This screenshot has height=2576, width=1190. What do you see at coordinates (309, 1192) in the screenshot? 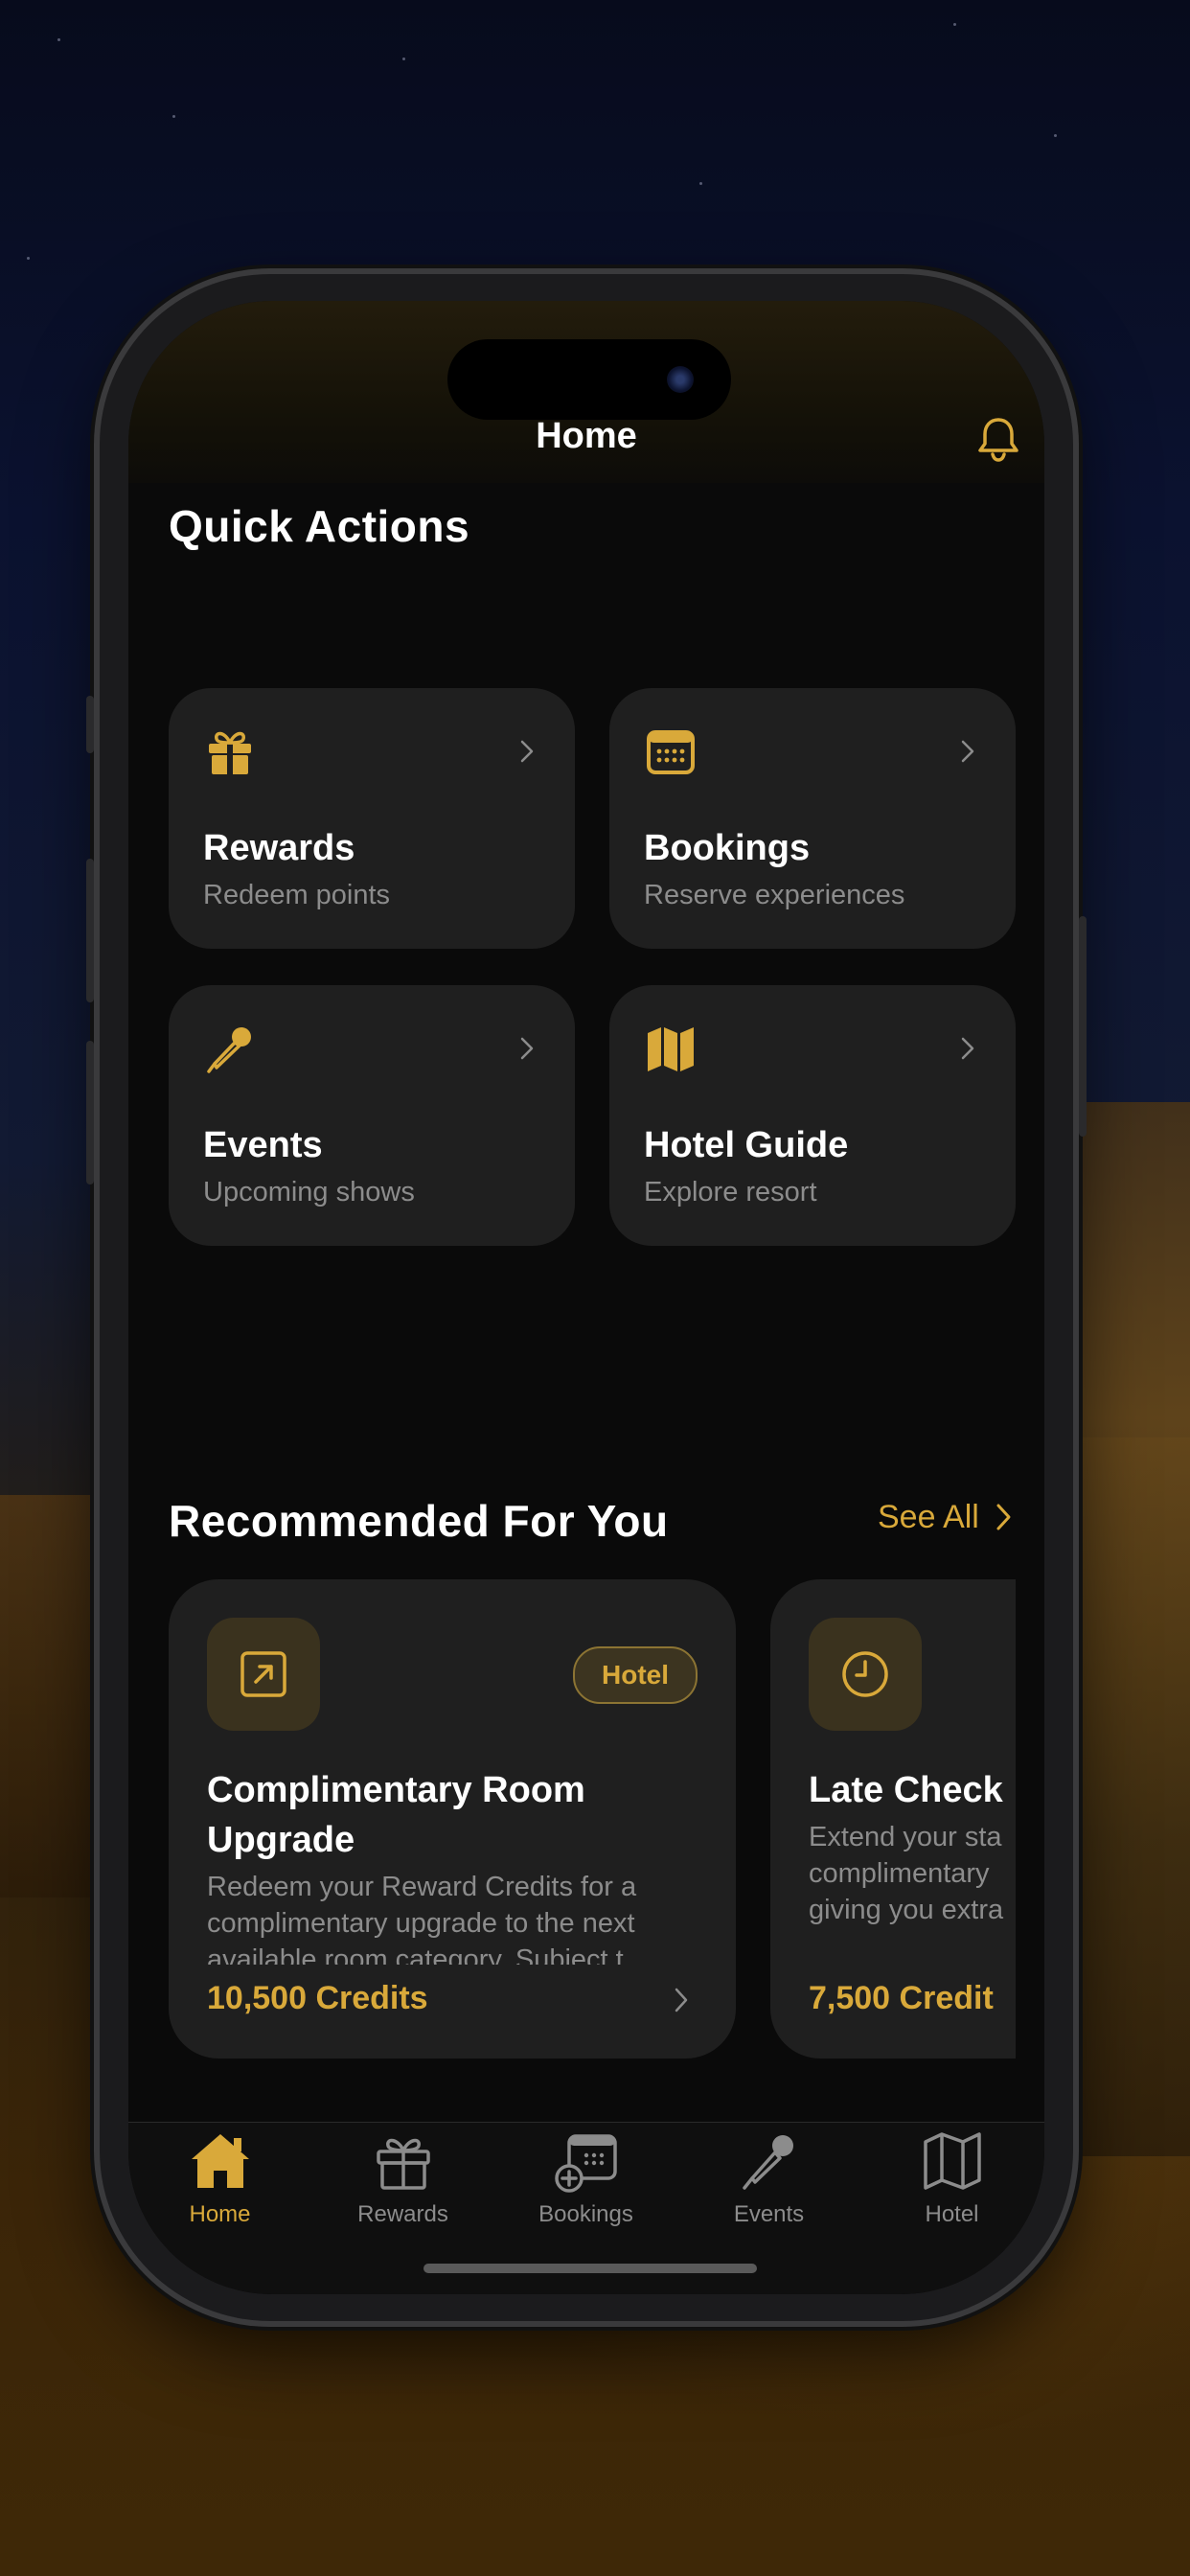
I see `quick-action-subtitle: Upcoming shows` at bounding box center [309, 1192].